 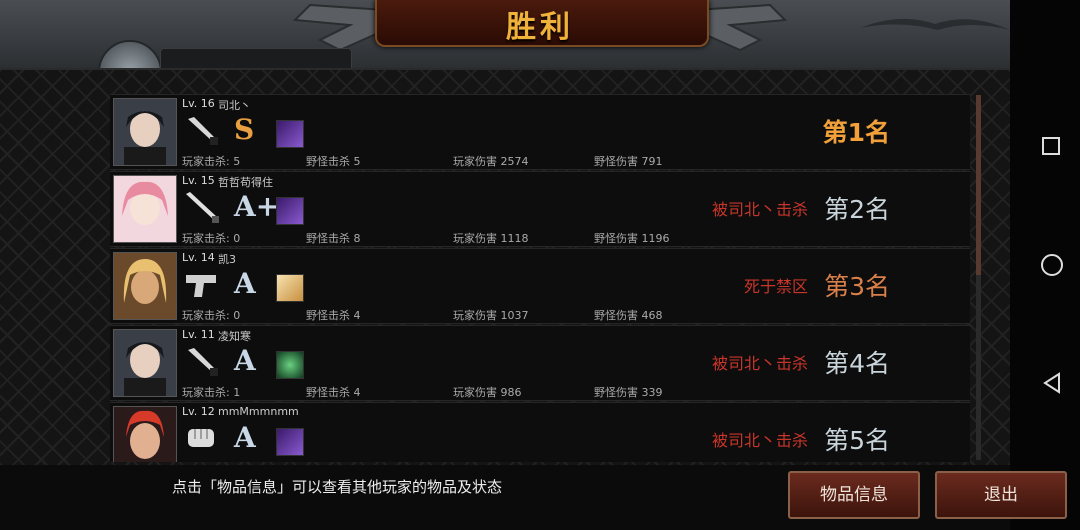 I want to click on player-level: Lv. 16, so click(x=198, y=103).